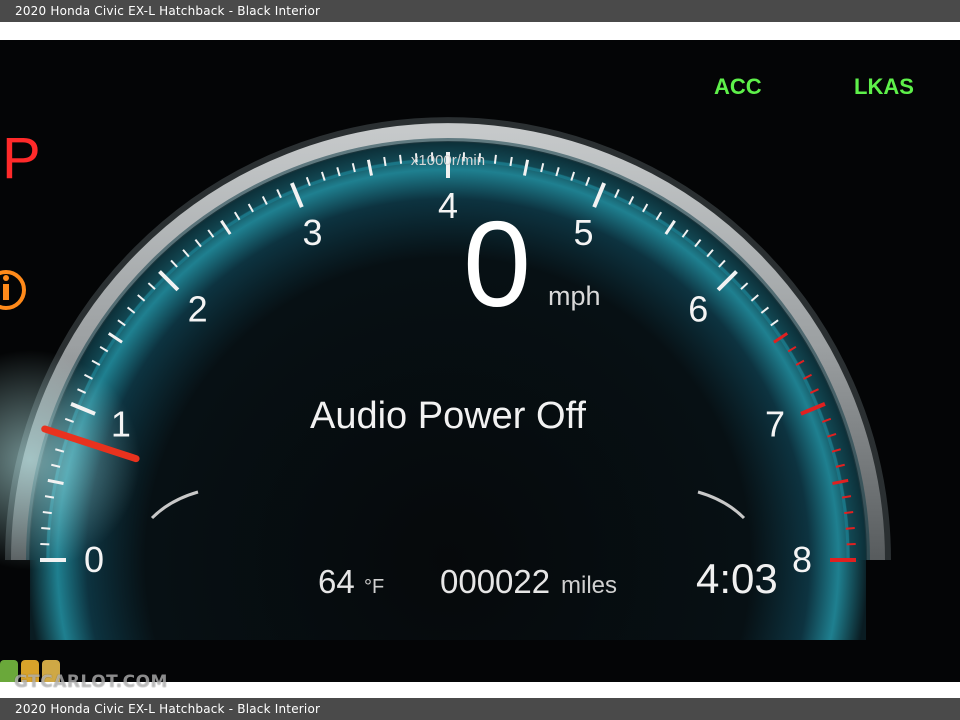  What do you see at coordinates (497, 264) in the screenshot?
I see `speed-value: 0` at bounding box center [497, 264].